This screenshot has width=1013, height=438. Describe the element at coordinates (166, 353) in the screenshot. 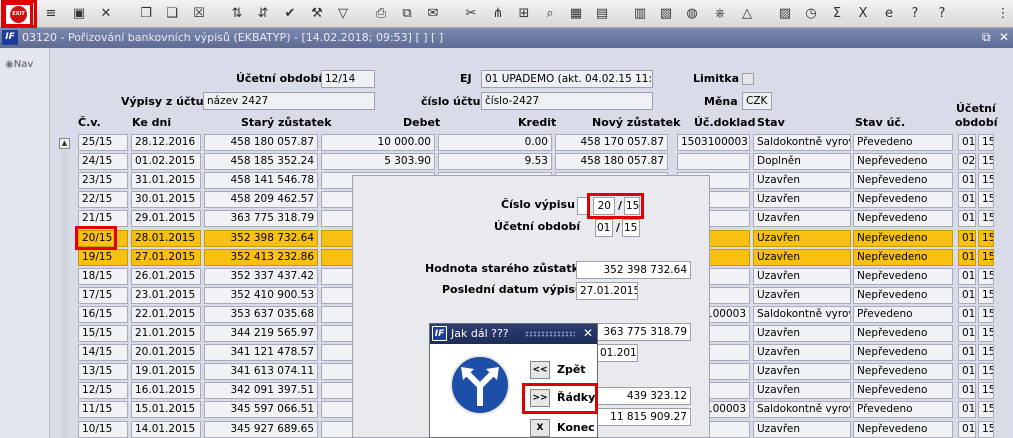

I see `cell-date: 20.01.2015` at that location.